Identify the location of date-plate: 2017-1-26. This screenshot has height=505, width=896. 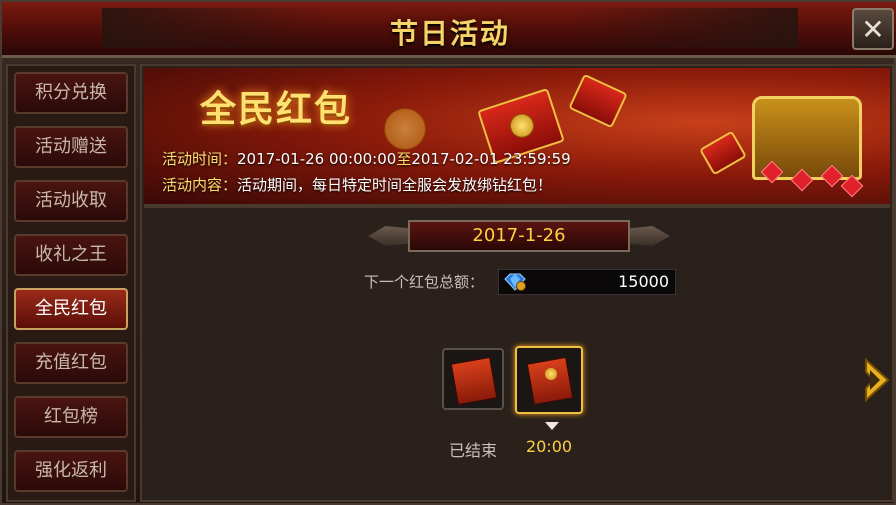
(519, 236).